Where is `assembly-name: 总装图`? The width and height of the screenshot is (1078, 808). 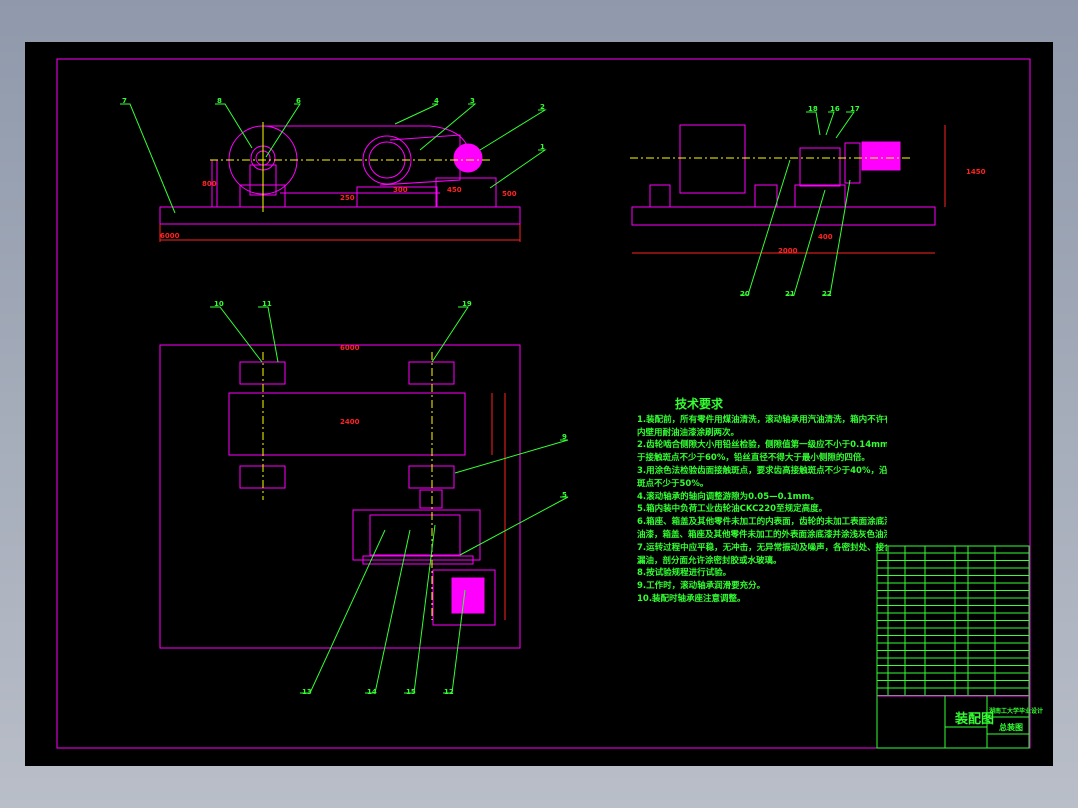
assembly-name: 总装图 is located at coordinates (1011, 727).